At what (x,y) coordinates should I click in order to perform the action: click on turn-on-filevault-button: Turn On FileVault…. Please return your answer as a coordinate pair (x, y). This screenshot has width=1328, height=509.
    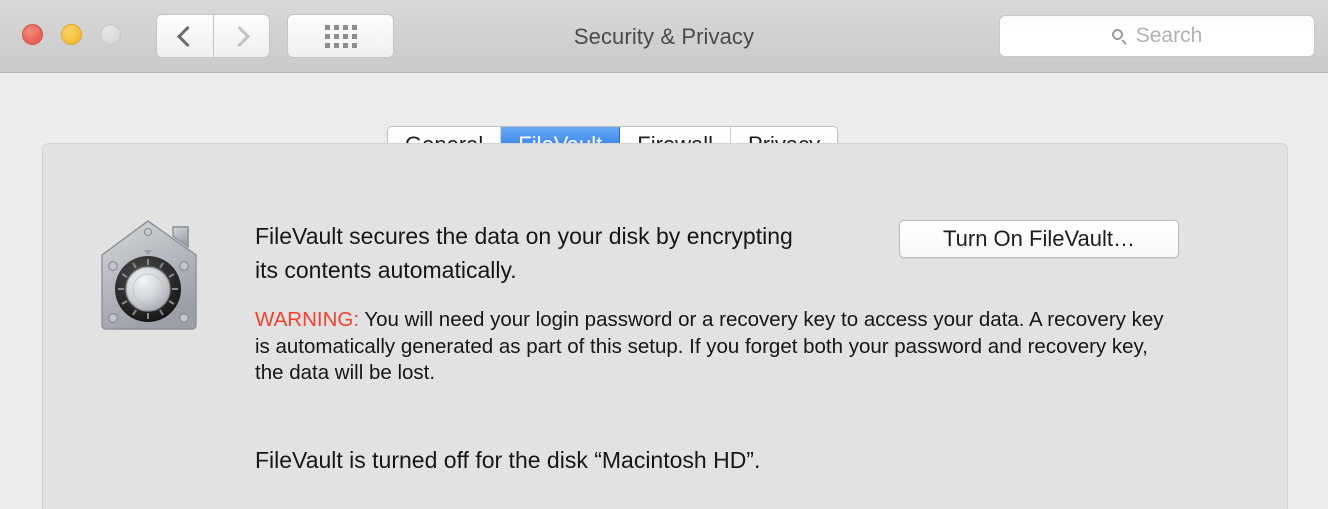
    Looking at the image, I should click on (1039, 239).